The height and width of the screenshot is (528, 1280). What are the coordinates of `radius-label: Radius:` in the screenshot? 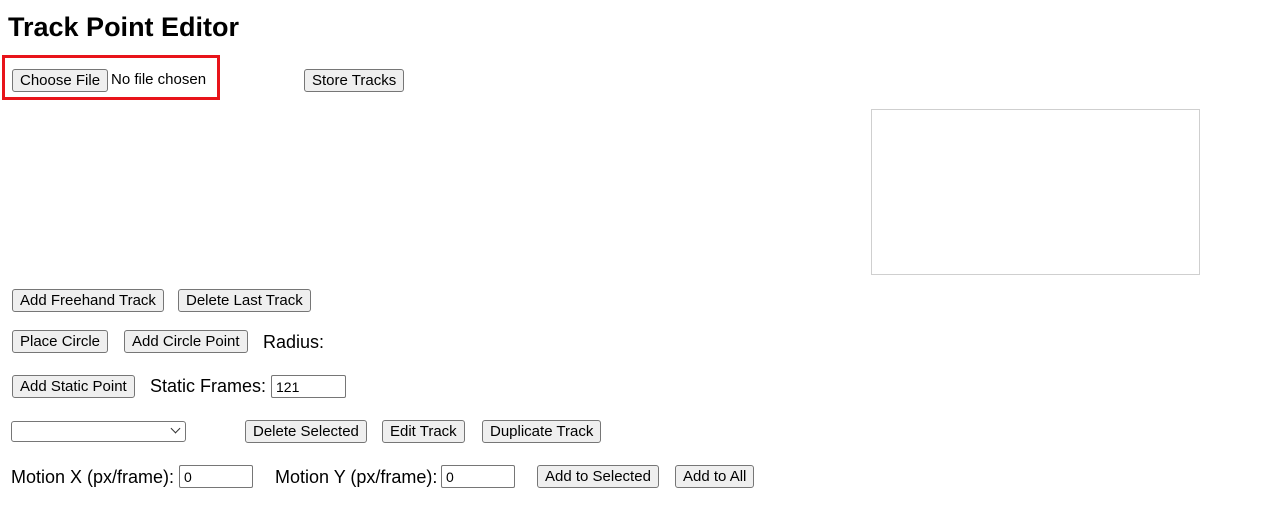 It's located at (294, 342).